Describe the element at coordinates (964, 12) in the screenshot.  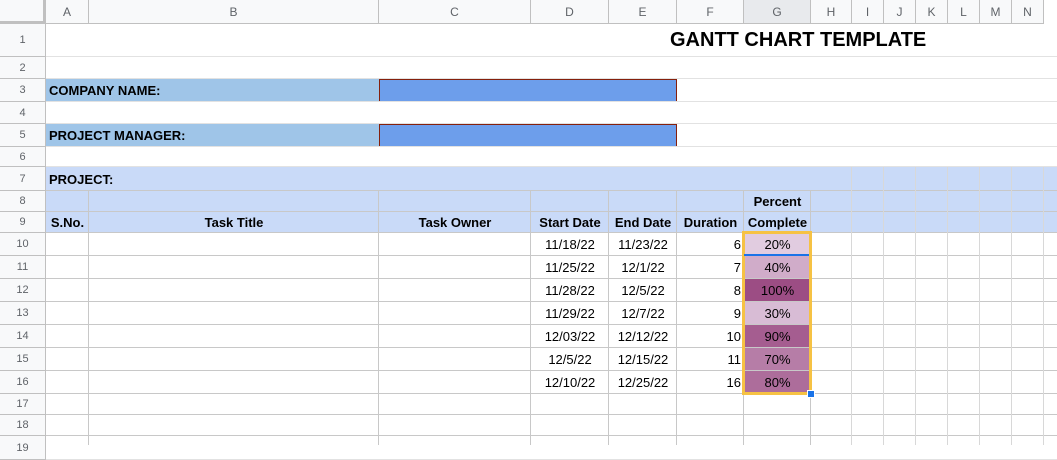
I see `column-header-l: L` at that location.